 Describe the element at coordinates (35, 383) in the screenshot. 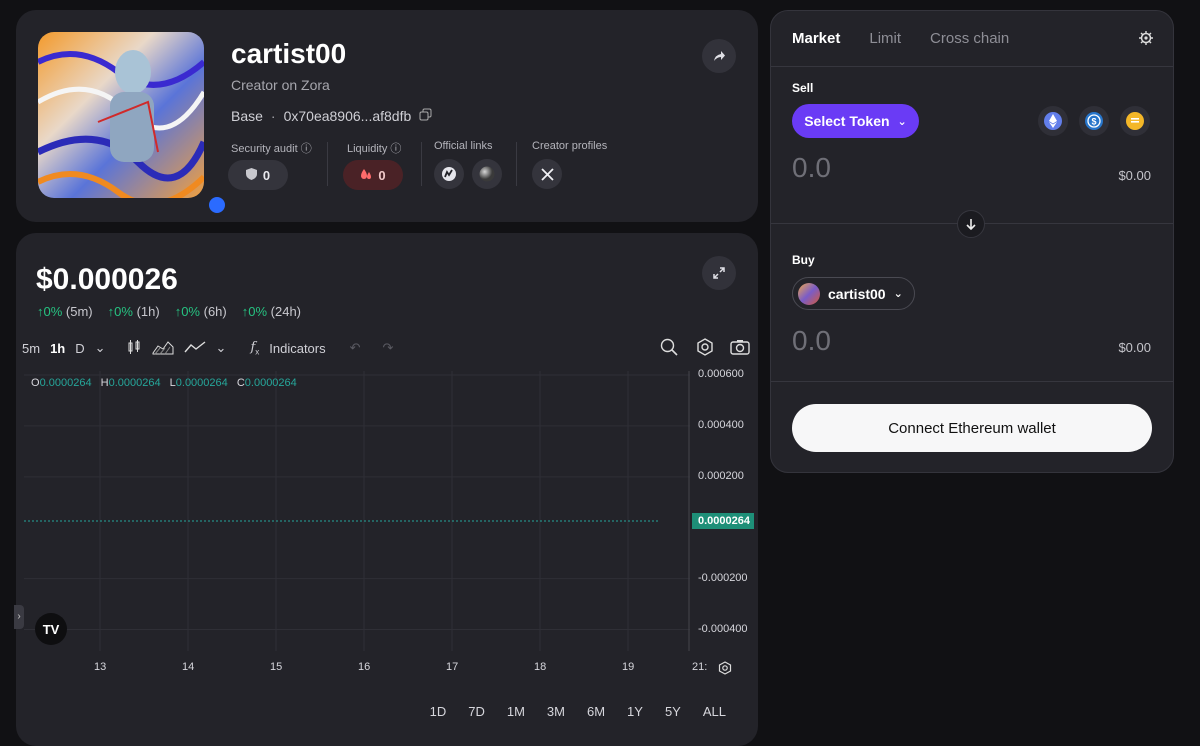

I see `ohlc-open-label: O` at that location.